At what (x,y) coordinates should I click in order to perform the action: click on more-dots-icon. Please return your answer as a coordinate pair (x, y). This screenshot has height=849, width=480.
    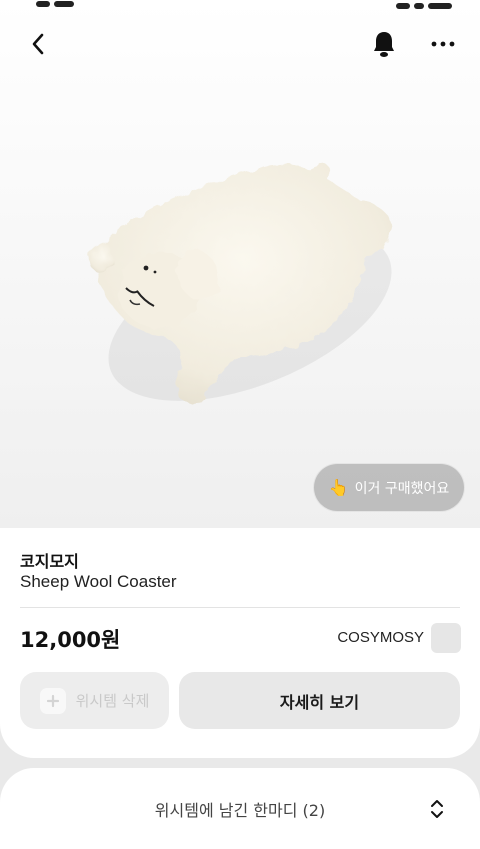
    Looking at the image, I should click on (443, 44).